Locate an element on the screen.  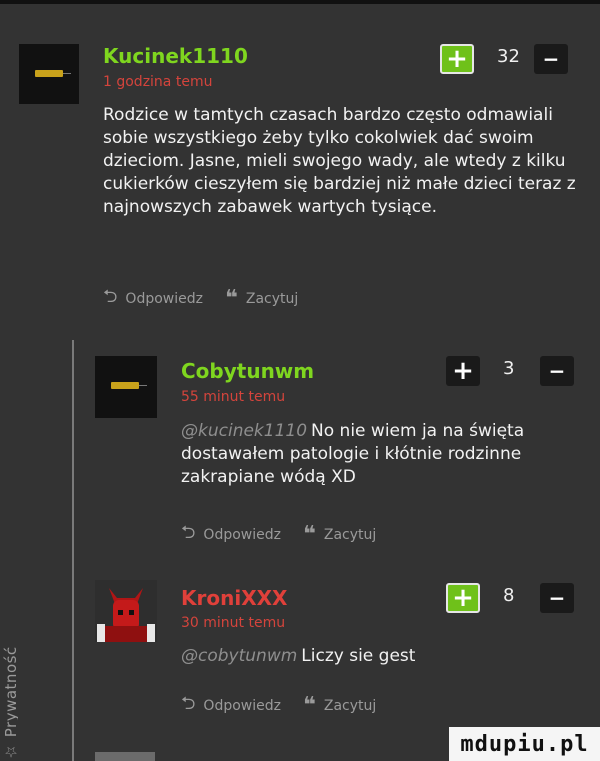
thread-line is located at coordinates (73, 550).